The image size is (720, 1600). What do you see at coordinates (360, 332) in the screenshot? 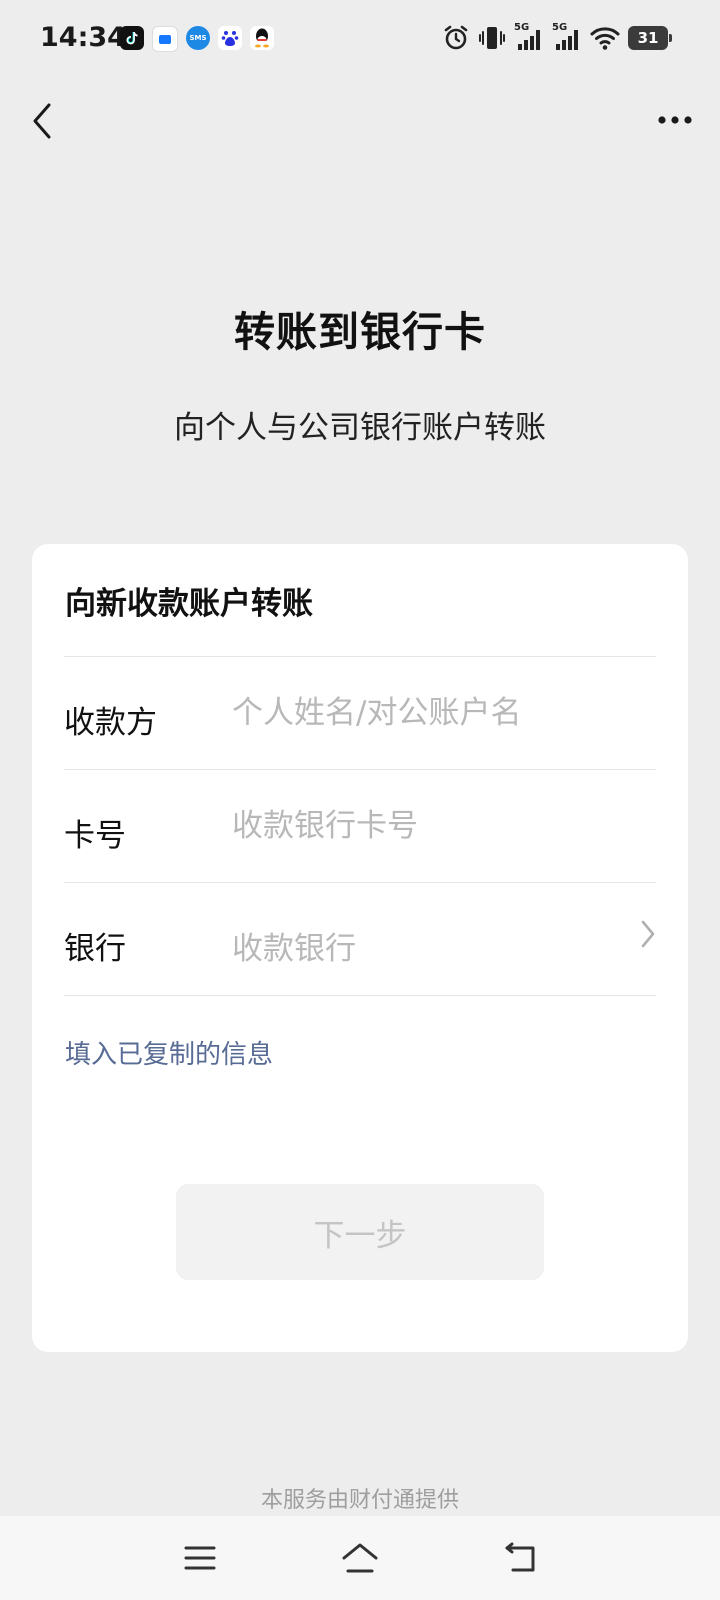
I see `page-title: 转账到银行卡` at bounding box center [360, 332].